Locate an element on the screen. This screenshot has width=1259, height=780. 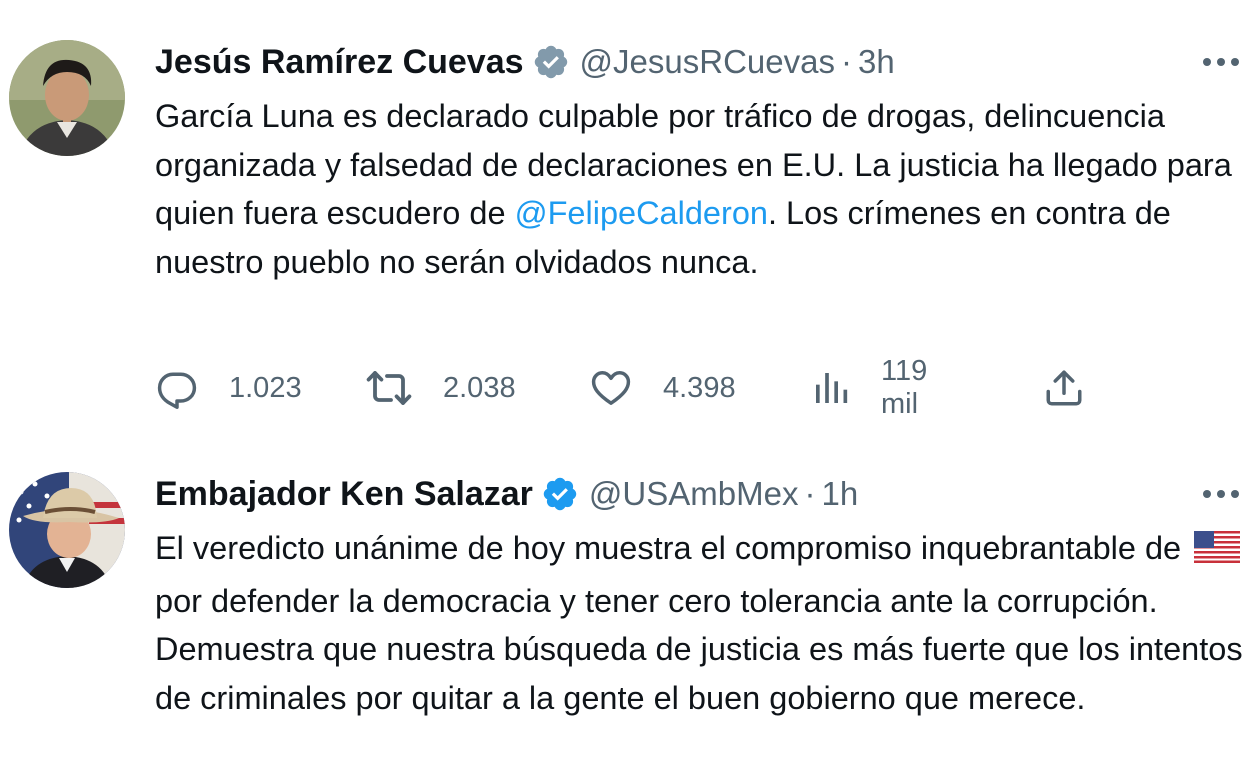
author-name: Embajador Ken Salazar is located at coordinates (344, 494).